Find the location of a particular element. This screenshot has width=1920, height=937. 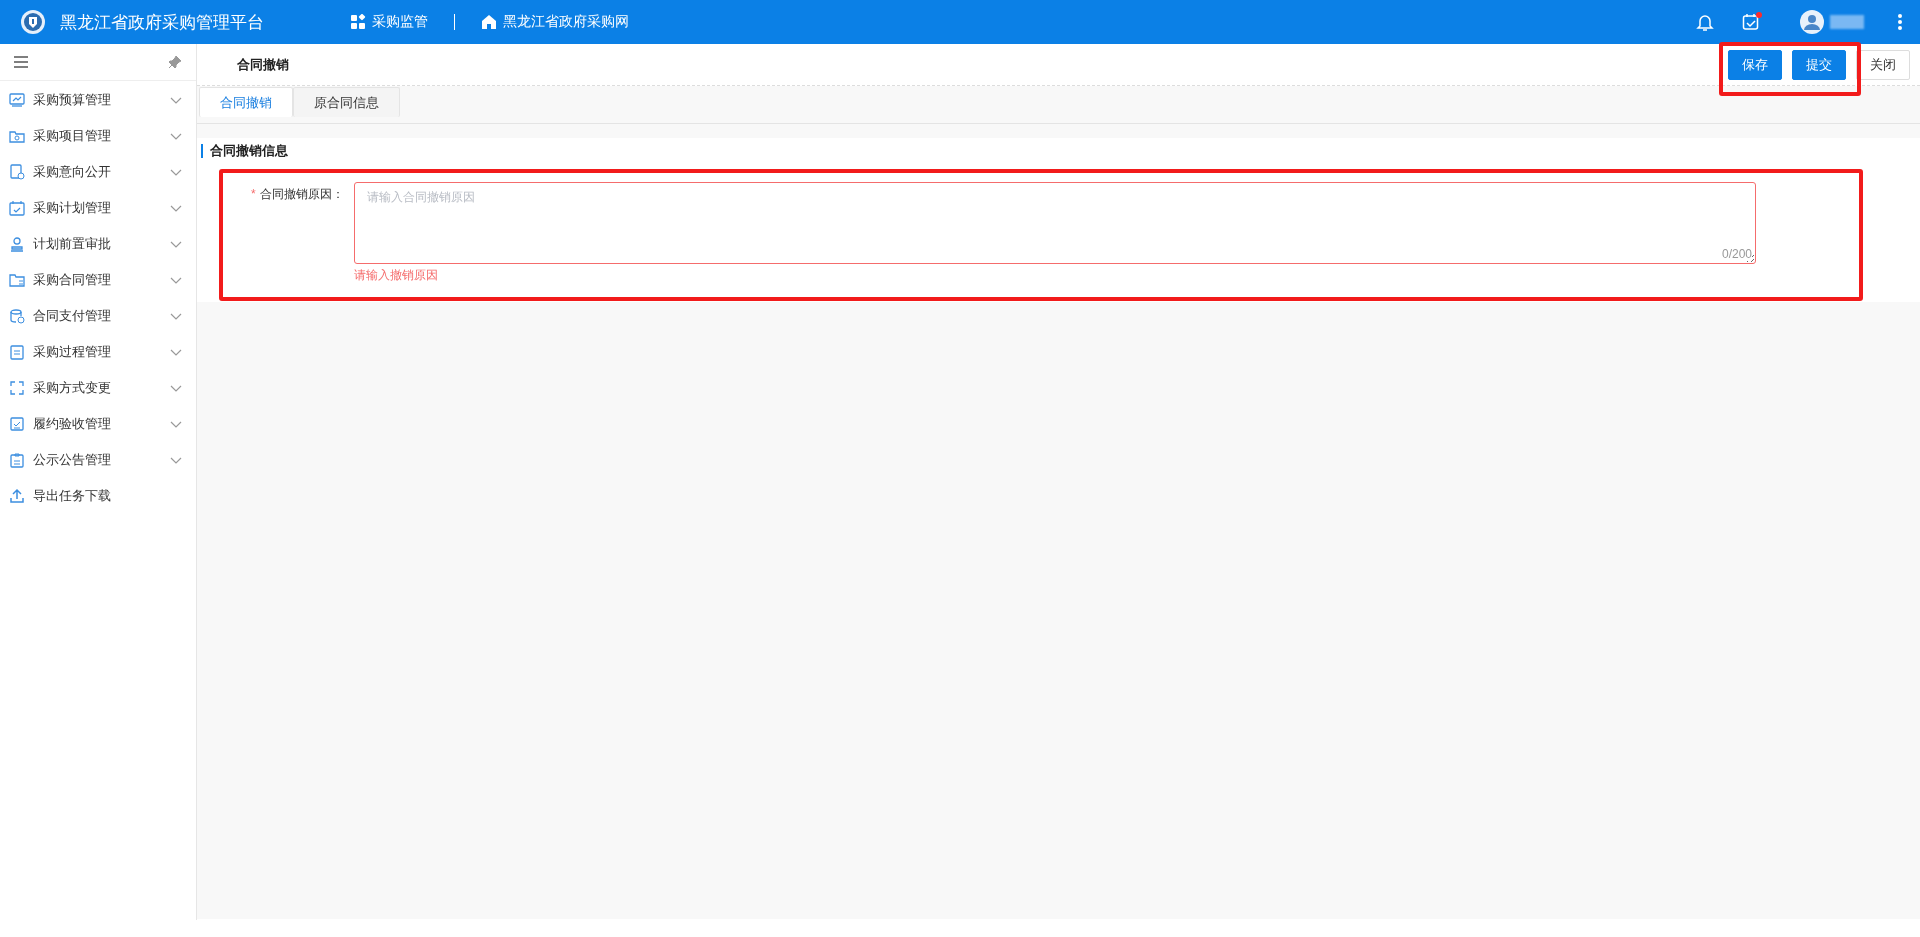

apps-icon is located at coordinates (358, 22).